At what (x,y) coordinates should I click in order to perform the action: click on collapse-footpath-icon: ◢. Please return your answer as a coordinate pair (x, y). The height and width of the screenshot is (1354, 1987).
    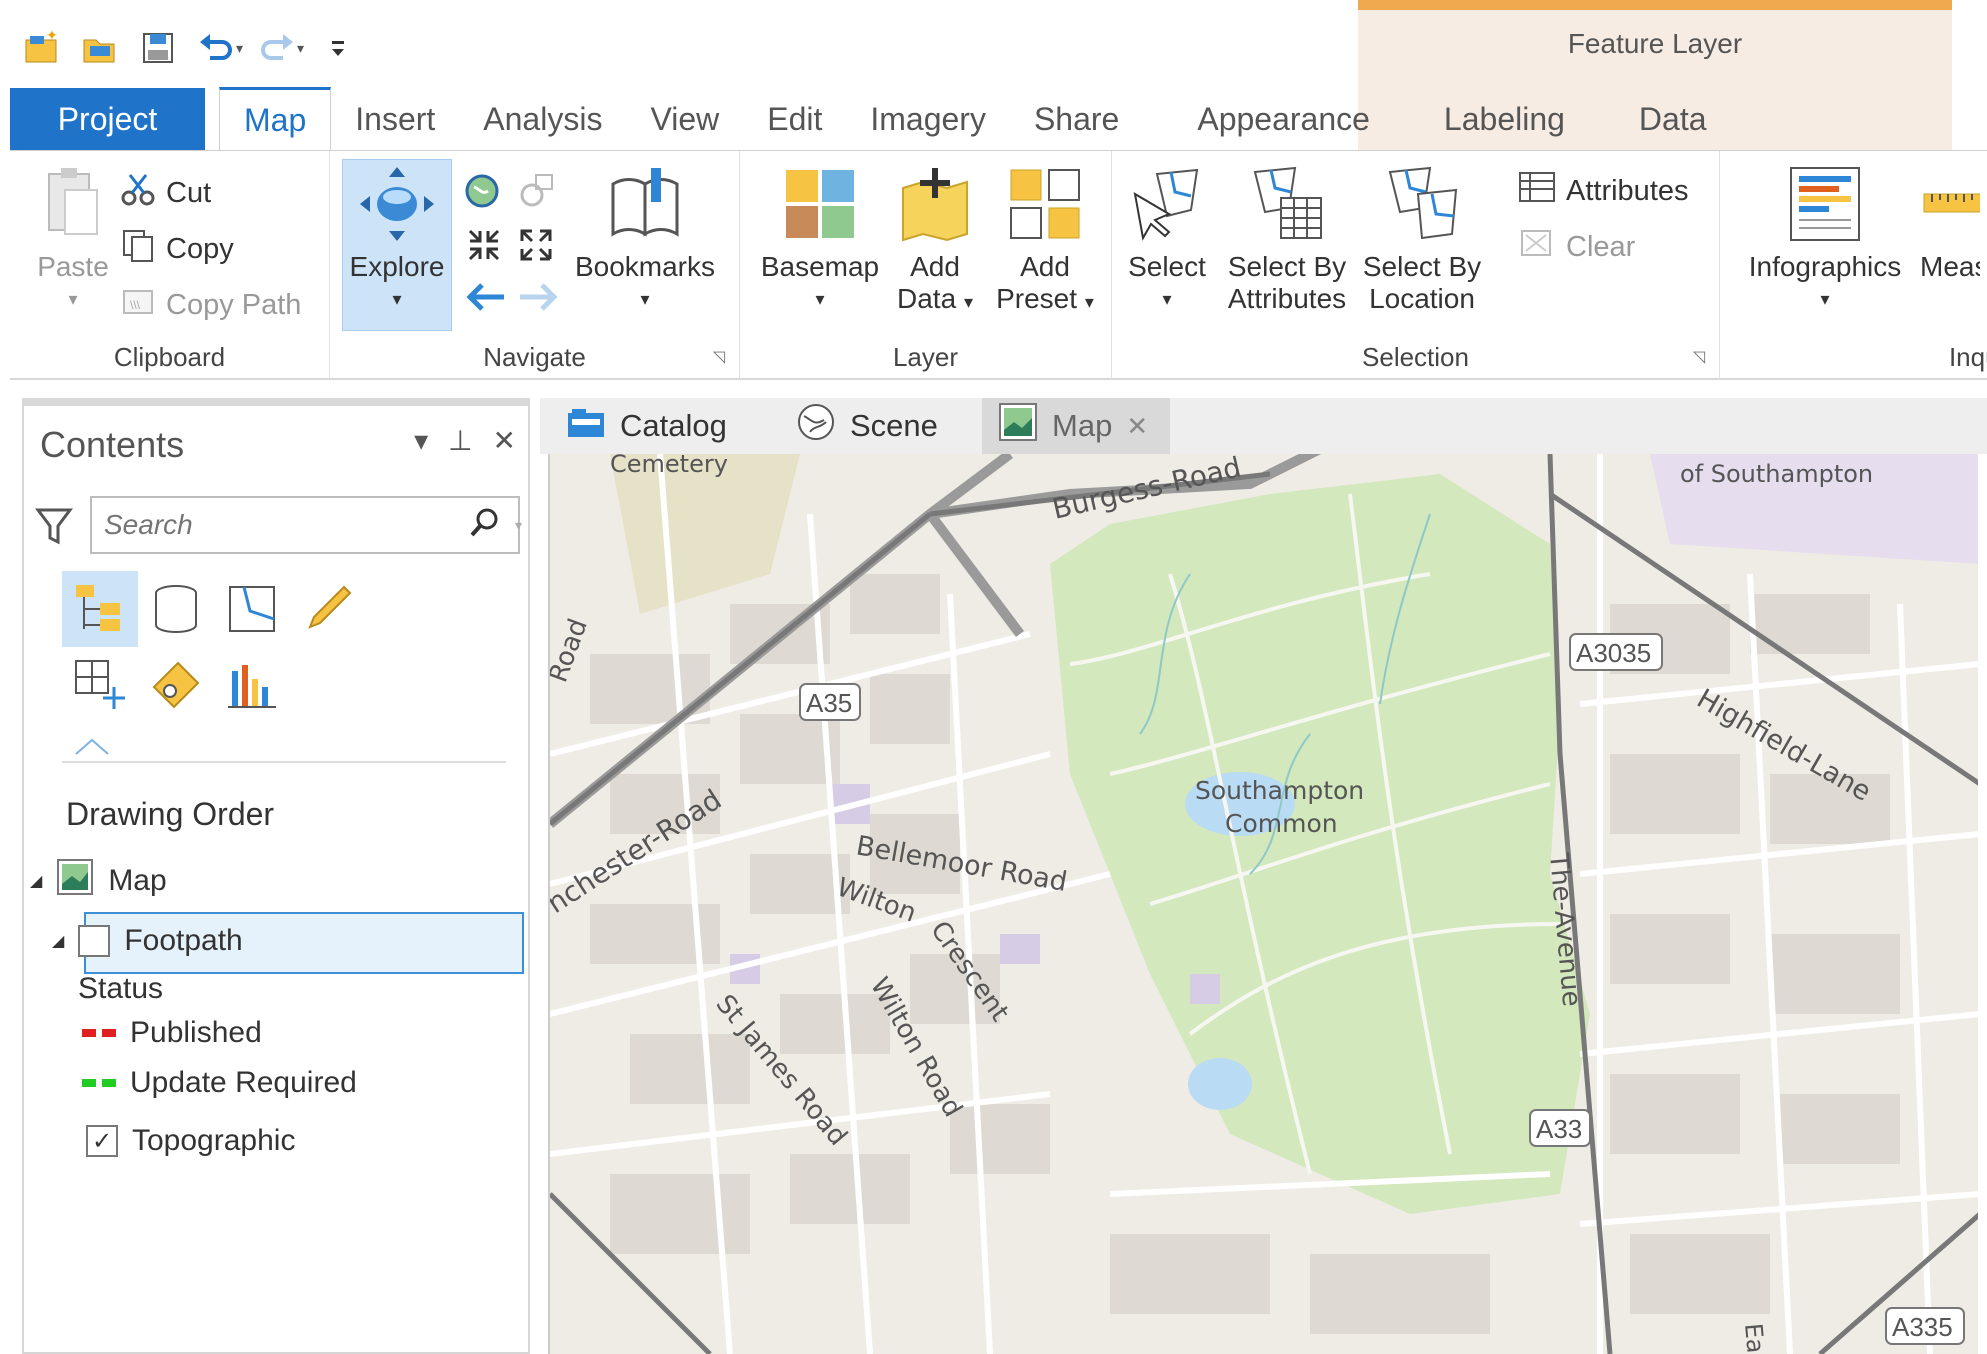
    Looking at the image, I should click on (58, 941).